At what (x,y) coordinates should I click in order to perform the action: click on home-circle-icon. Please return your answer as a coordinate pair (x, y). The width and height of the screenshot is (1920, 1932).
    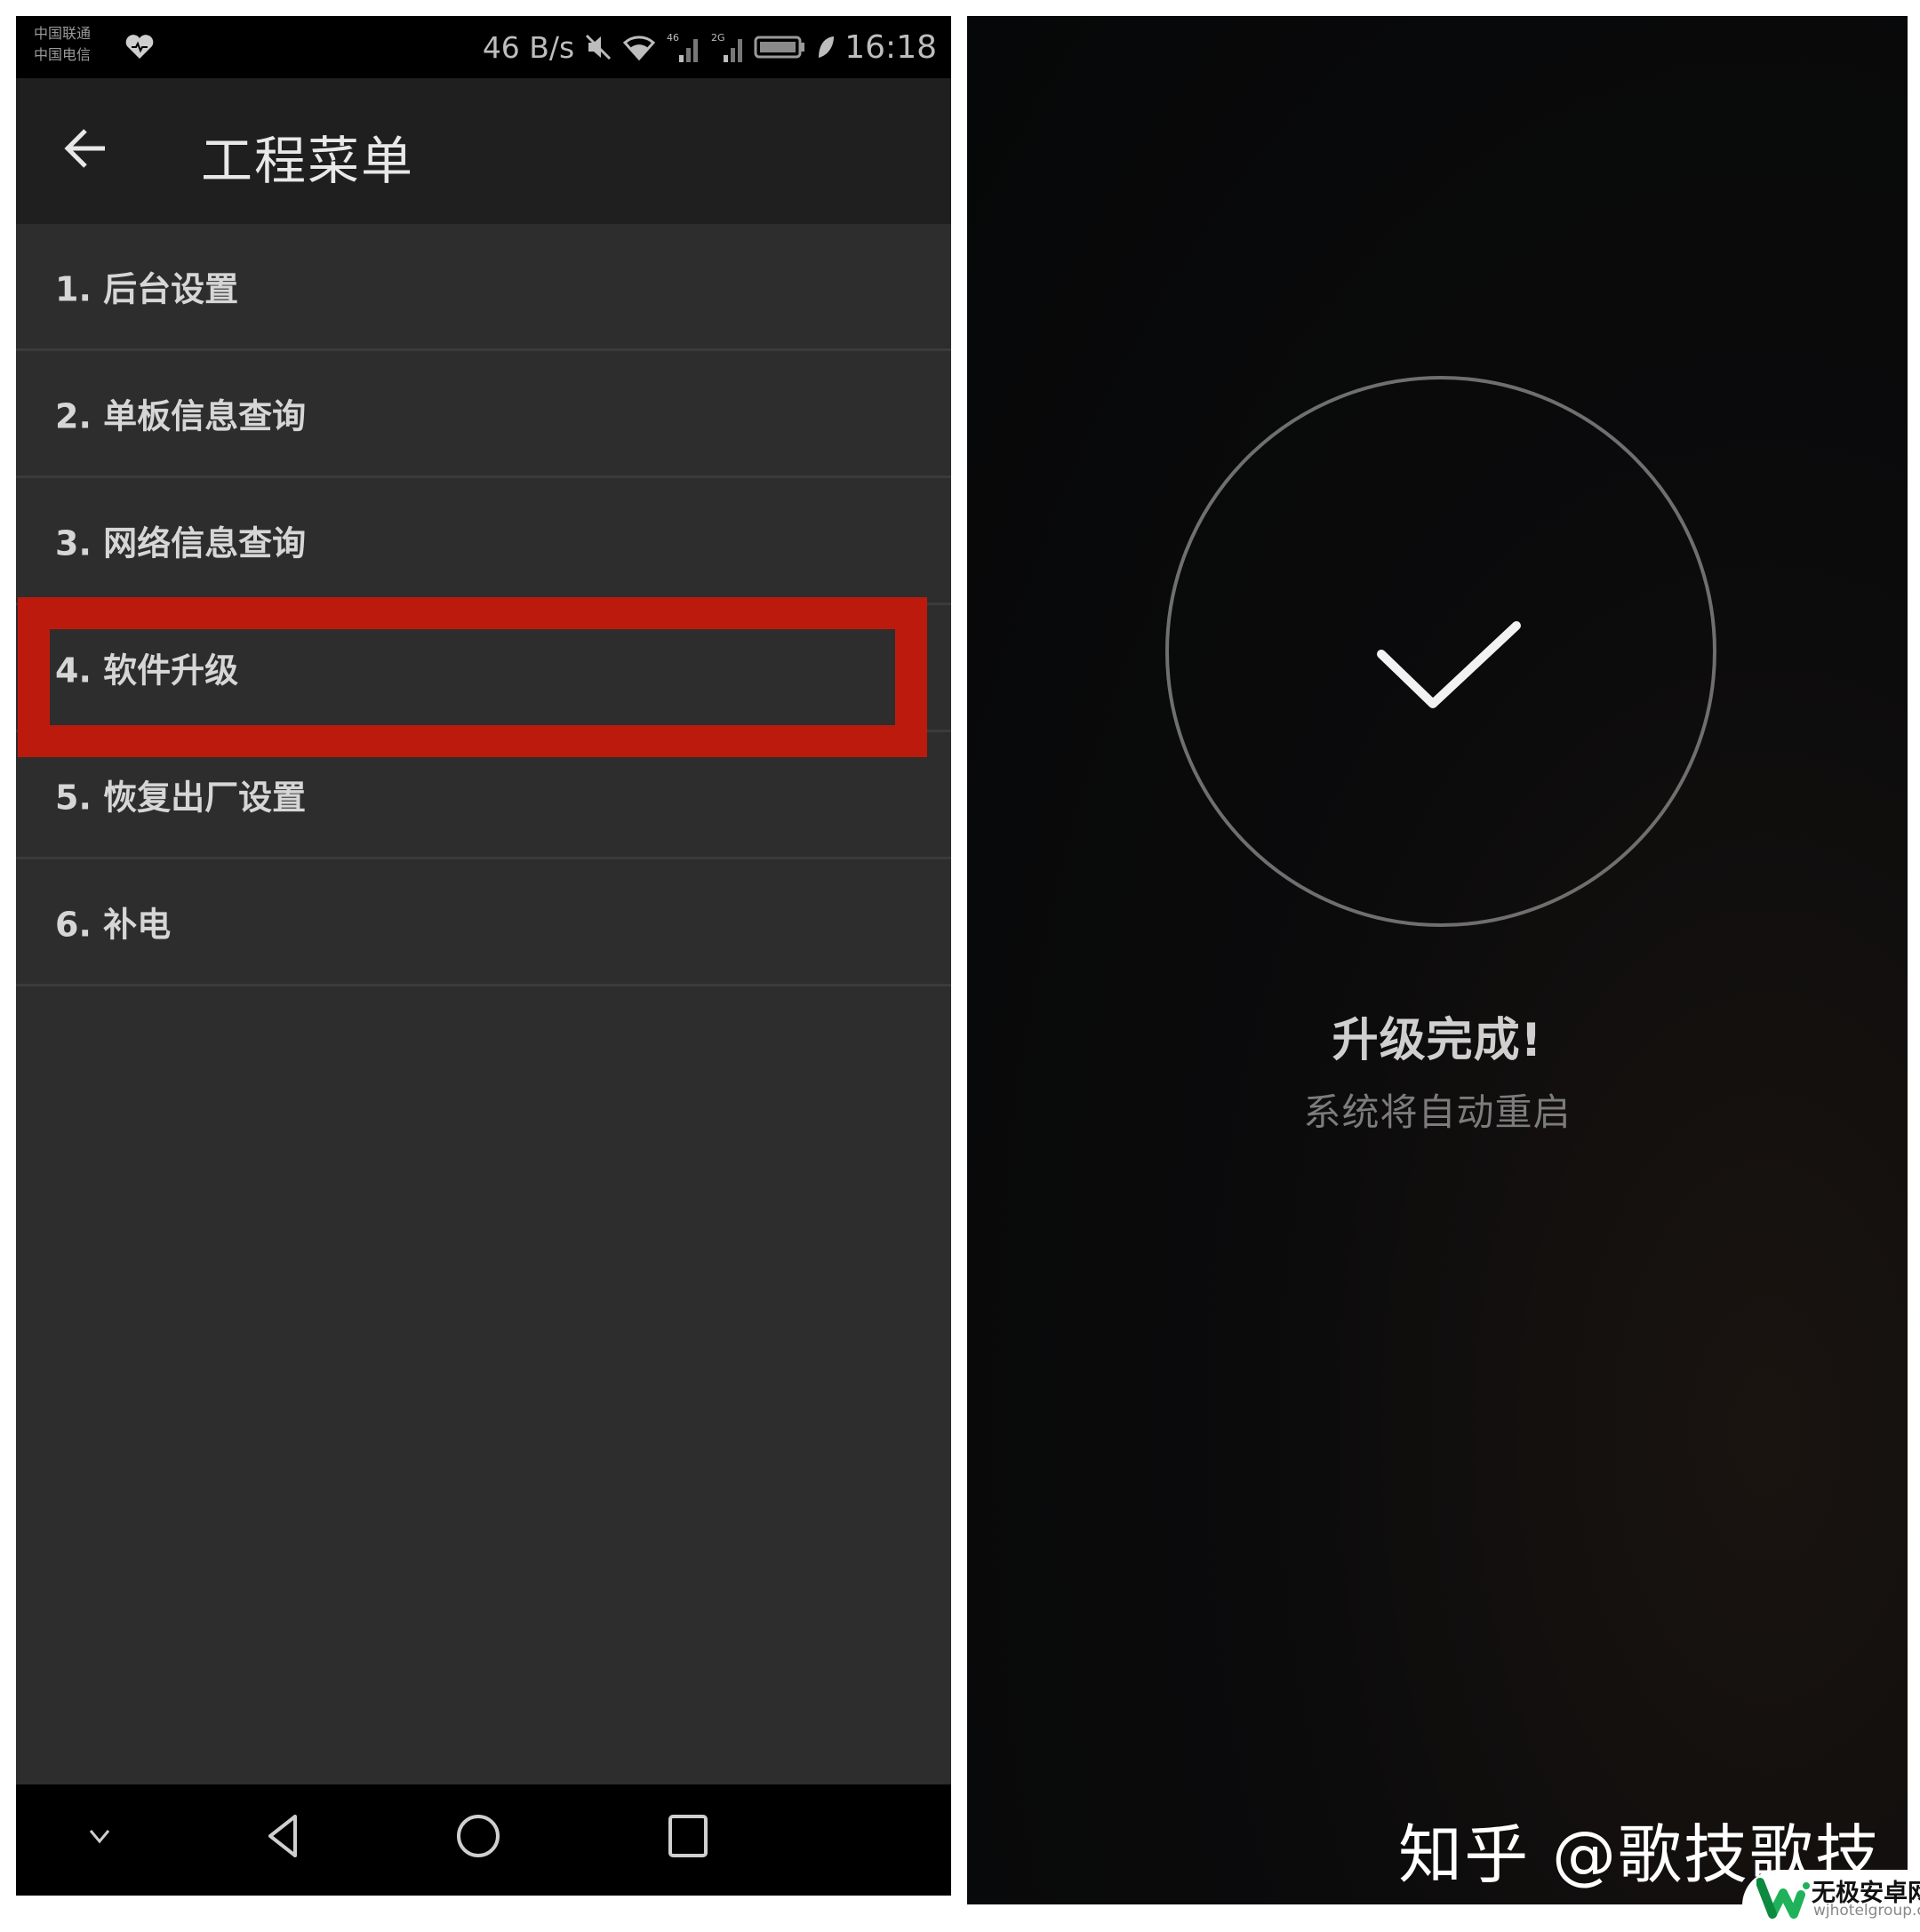
    Looking at the image, I should click on (478, 1836).